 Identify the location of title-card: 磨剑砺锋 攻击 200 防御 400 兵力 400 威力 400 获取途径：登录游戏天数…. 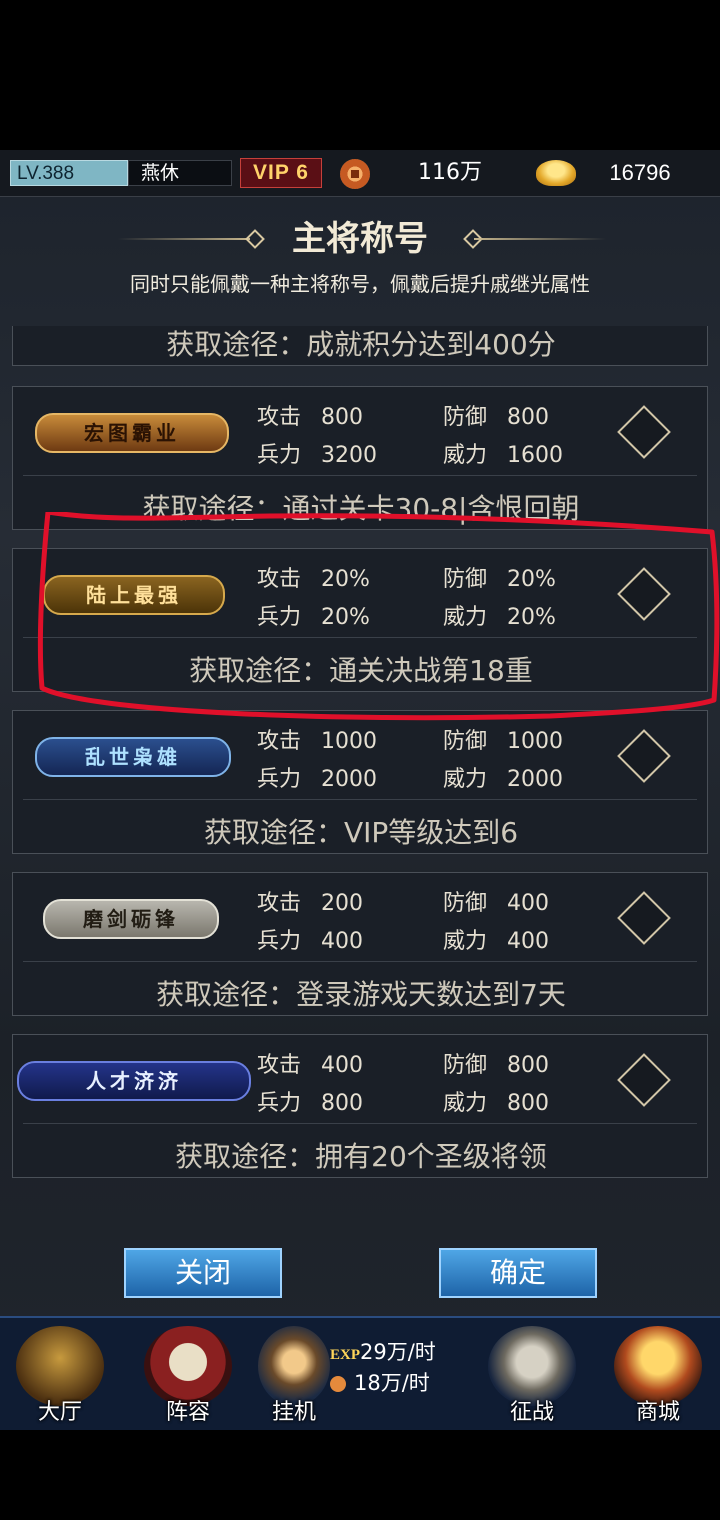
(360, 944).